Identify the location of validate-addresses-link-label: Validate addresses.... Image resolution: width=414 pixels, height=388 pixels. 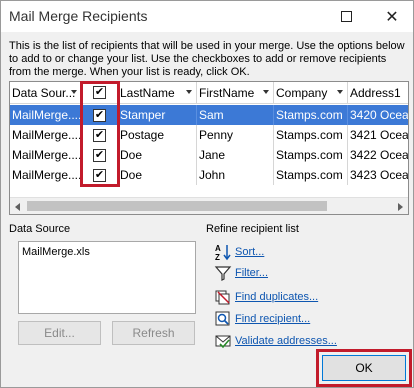
(286, 341).